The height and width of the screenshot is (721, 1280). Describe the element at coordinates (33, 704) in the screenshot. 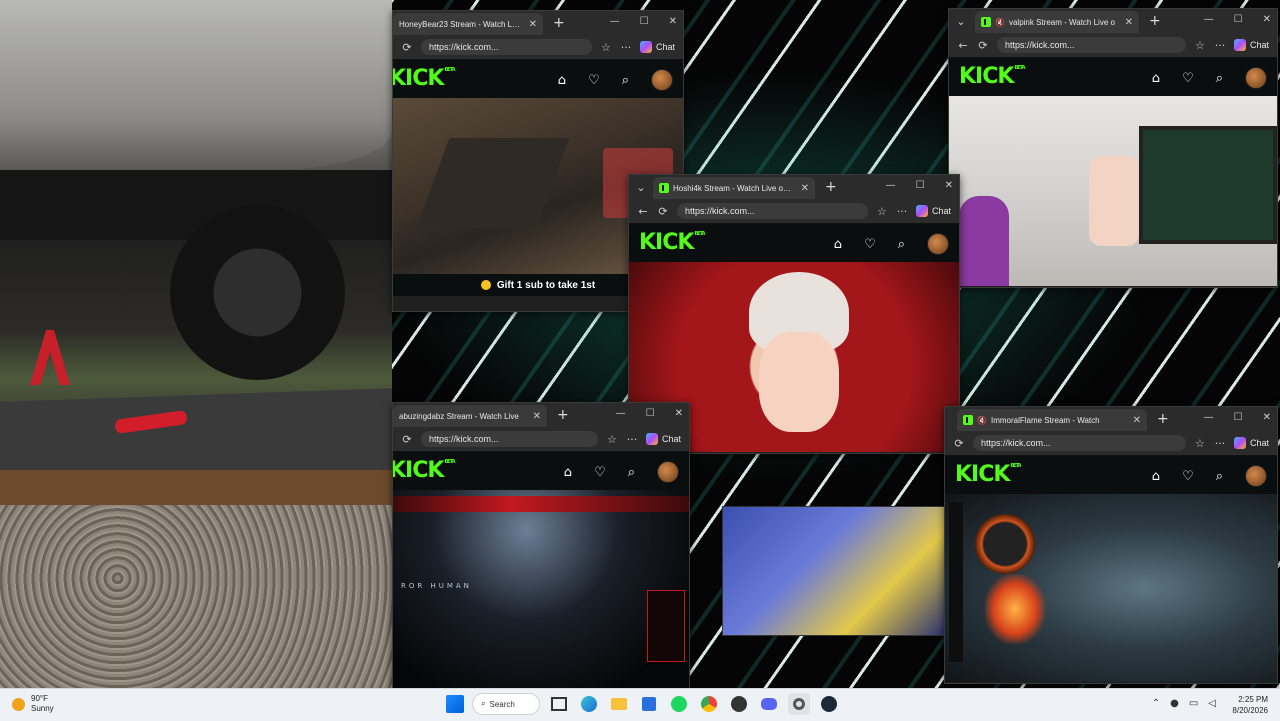

I see `weather-widget: 90°F Sunny` at that location.